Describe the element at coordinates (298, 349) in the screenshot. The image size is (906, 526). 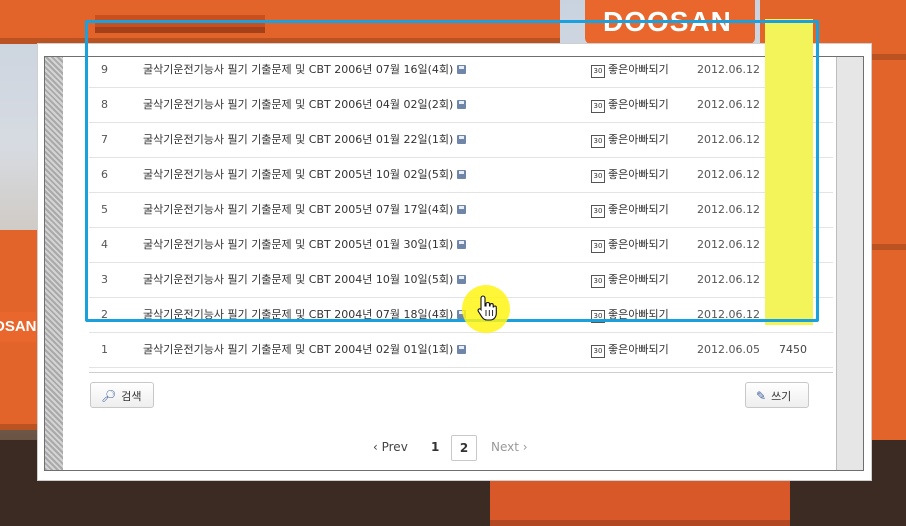
I see `post-title: 굴삭기운전기능사 필기 기출문제 및 CBT 2004년 02월 01일(1회)` at that location.